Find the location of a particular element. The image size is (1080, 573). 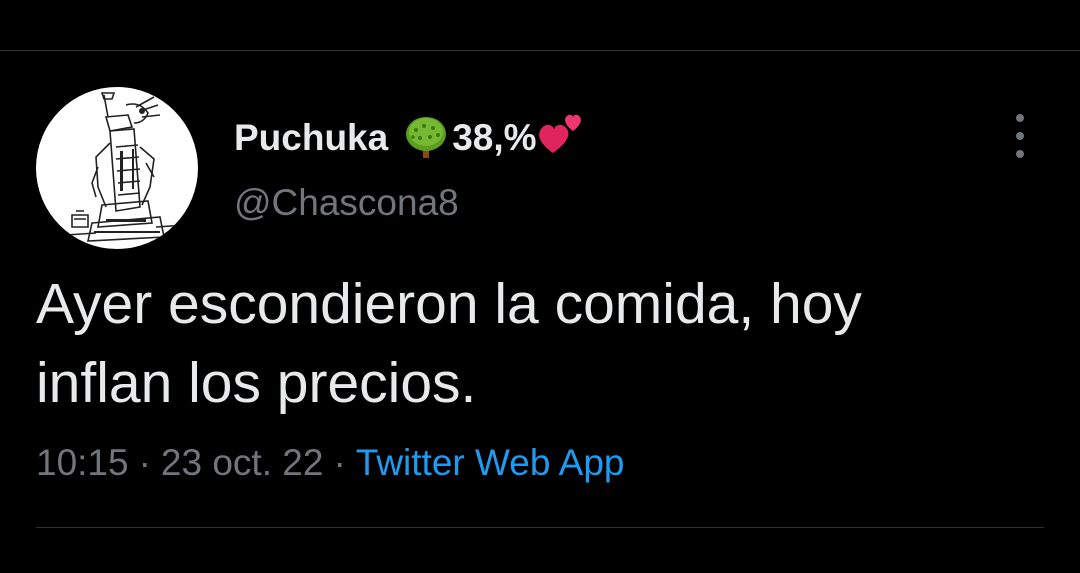

avatar is located at coordinates (117, 168).